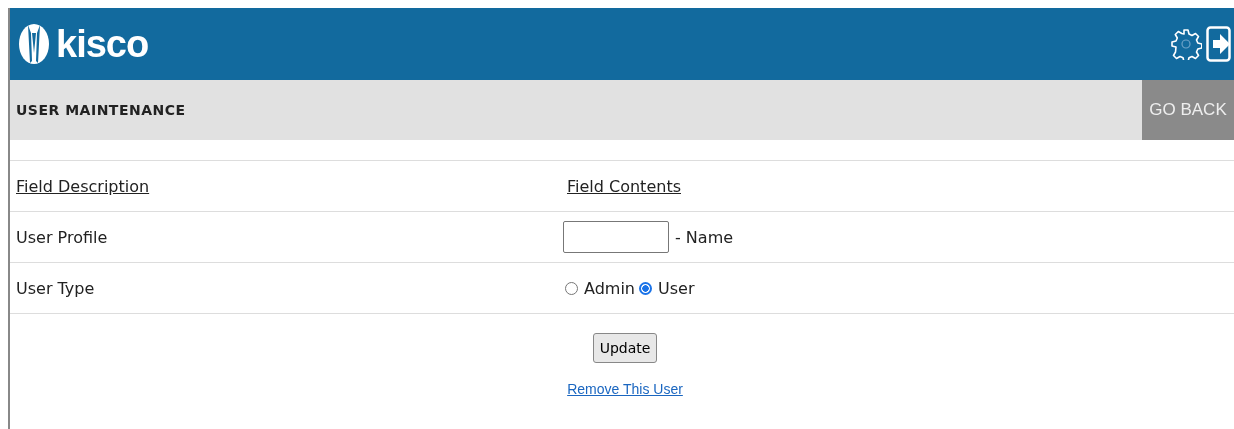 The image size is (1234, 429). What do you see at coordinates (676, 288) in the screenshot?
I see `radio-label: User` at bounding box center [676, 288].